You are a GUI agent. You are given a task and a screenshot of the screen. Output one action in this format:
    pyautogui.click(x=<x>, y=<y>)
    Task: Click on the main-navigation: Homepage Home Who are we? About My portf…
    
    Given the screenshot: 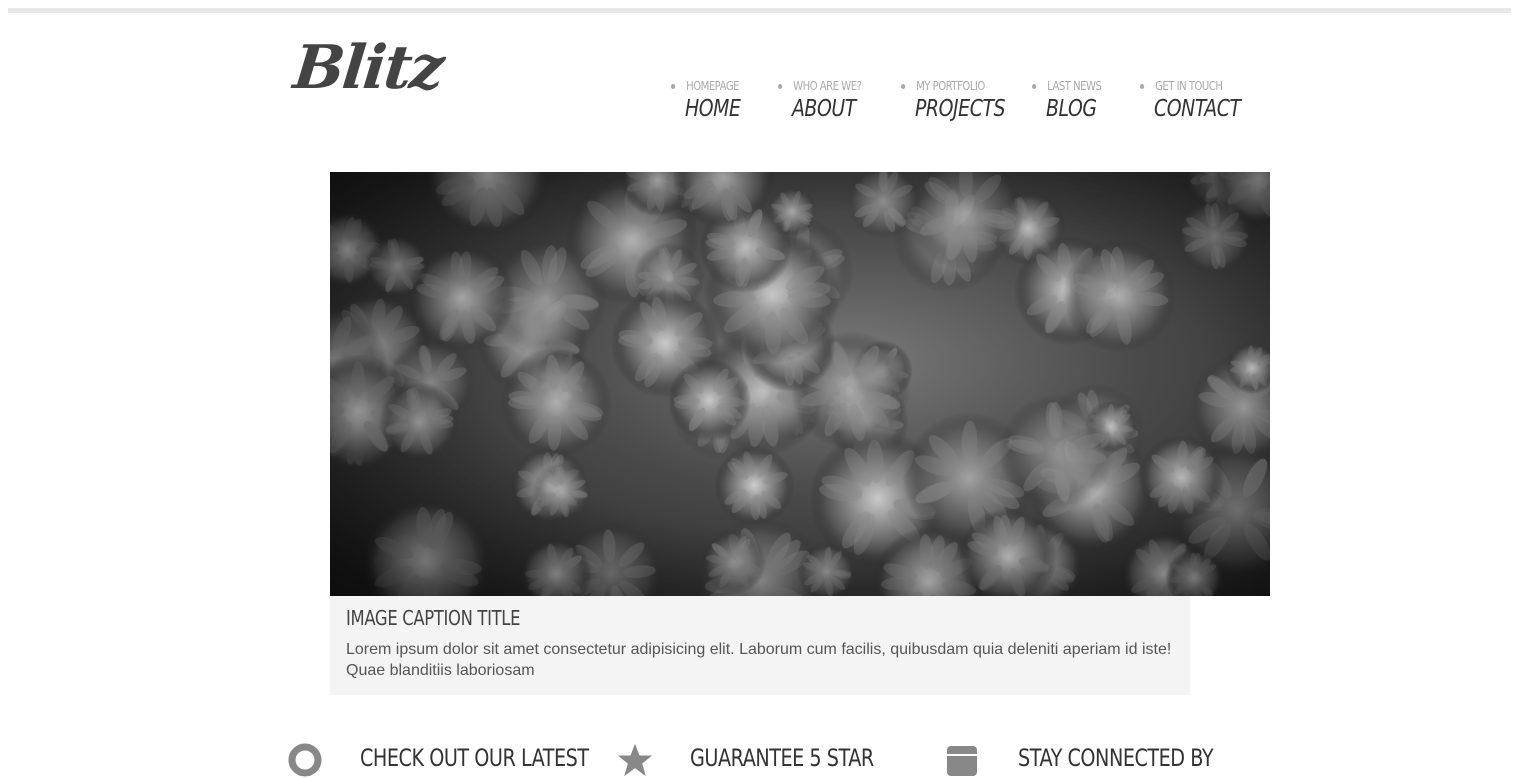 What is the action you would take?
    pyautogui.click(x=759, y=103)
    